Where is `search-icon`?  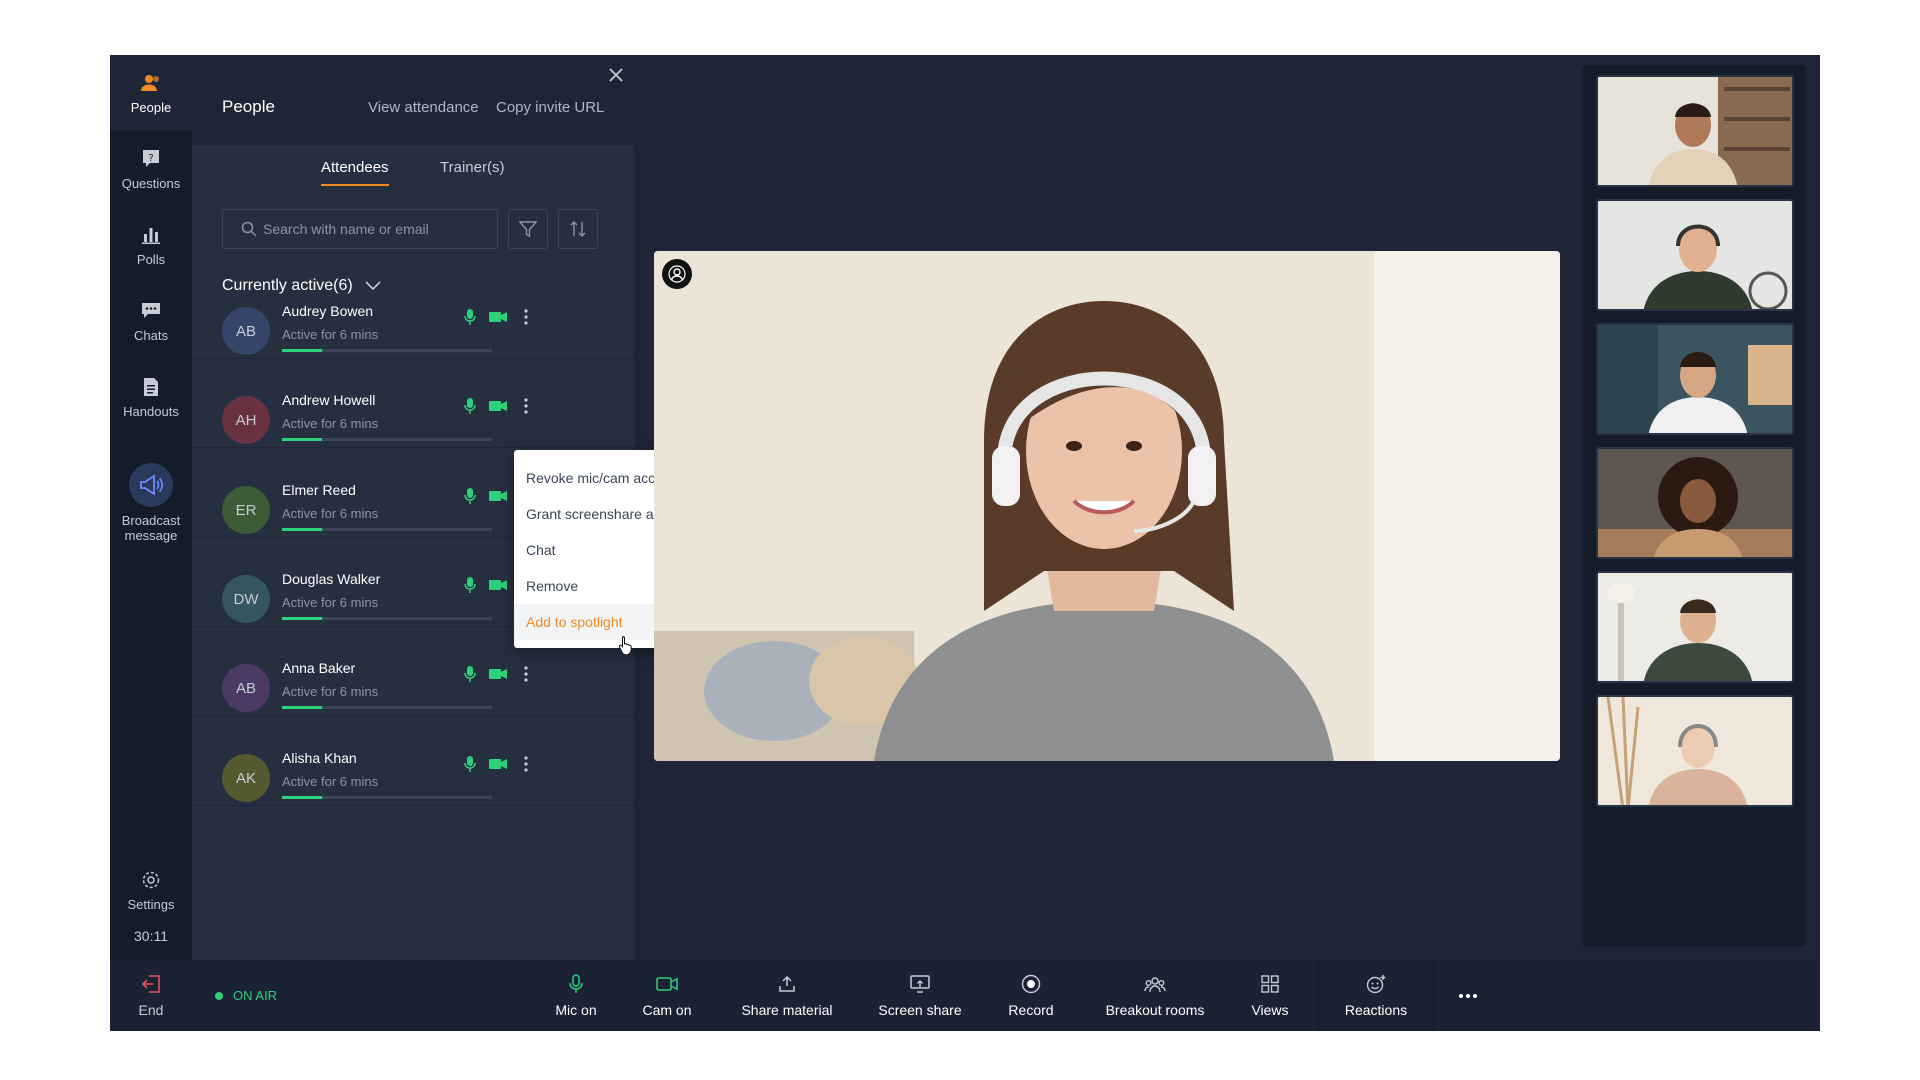 search-icon is located at coordinates (249, 229).